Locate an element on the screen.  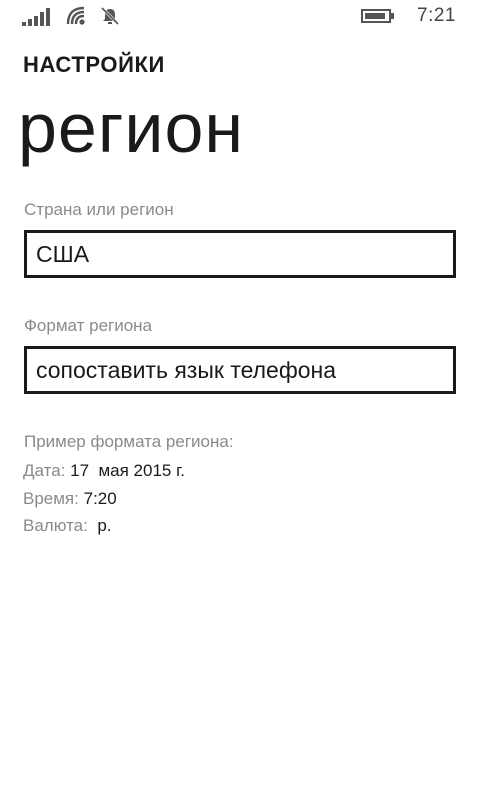
app-title: НАСТРОЙКИ is located at coordinates (94, 64).